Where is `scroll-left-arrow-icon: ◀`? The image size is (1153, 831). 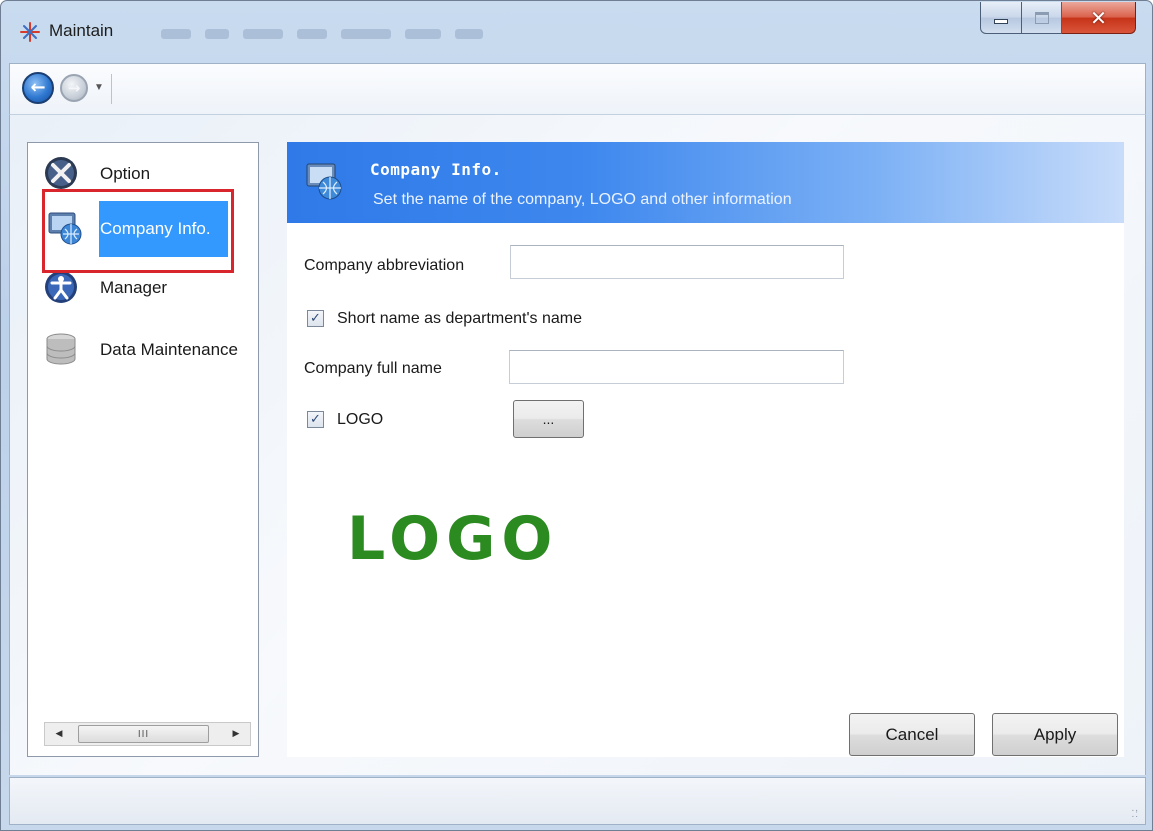 scroll-left-arrow-icon: ◀ is located at coordinates (59, 734).